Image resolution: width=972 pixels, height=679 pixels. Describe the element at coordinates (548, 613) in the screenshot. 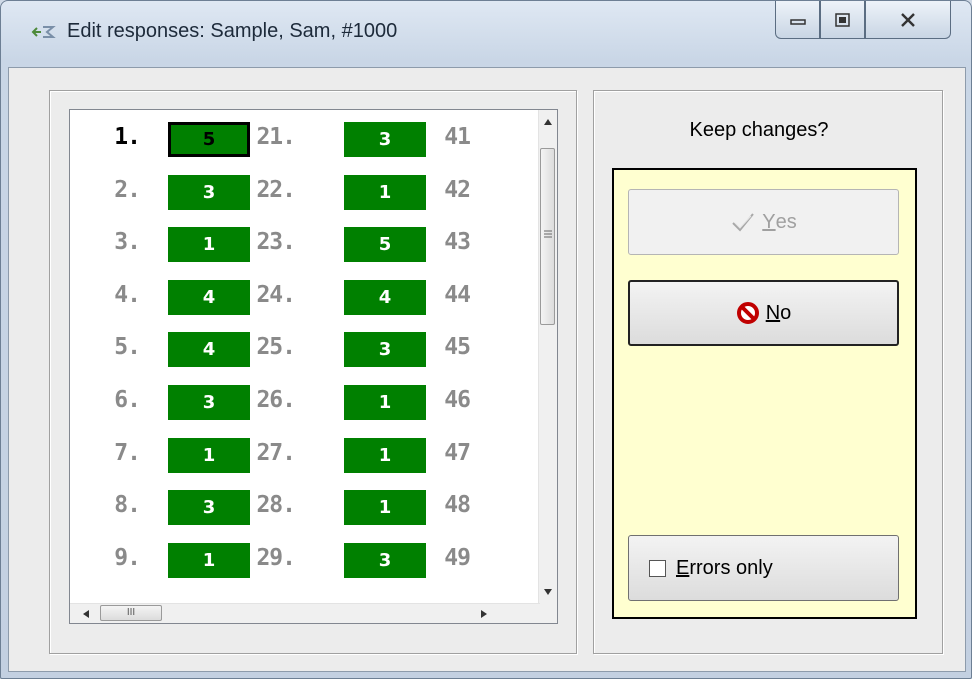

I see `scroll-corner` at that location.